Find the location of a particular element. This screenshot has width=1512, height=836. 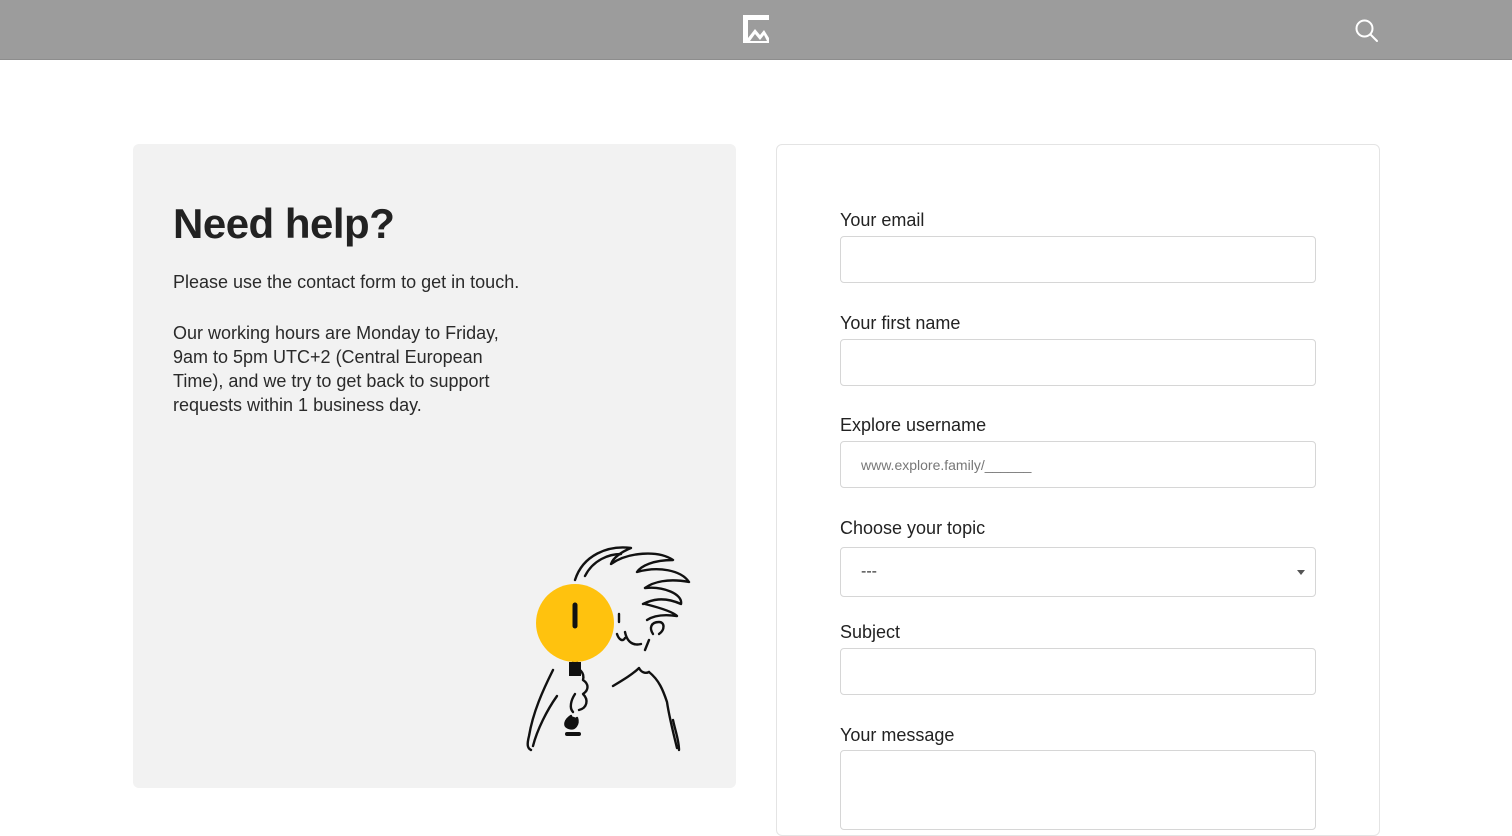

person-with-magnifier-illustration is located at coordinates (608, 649).